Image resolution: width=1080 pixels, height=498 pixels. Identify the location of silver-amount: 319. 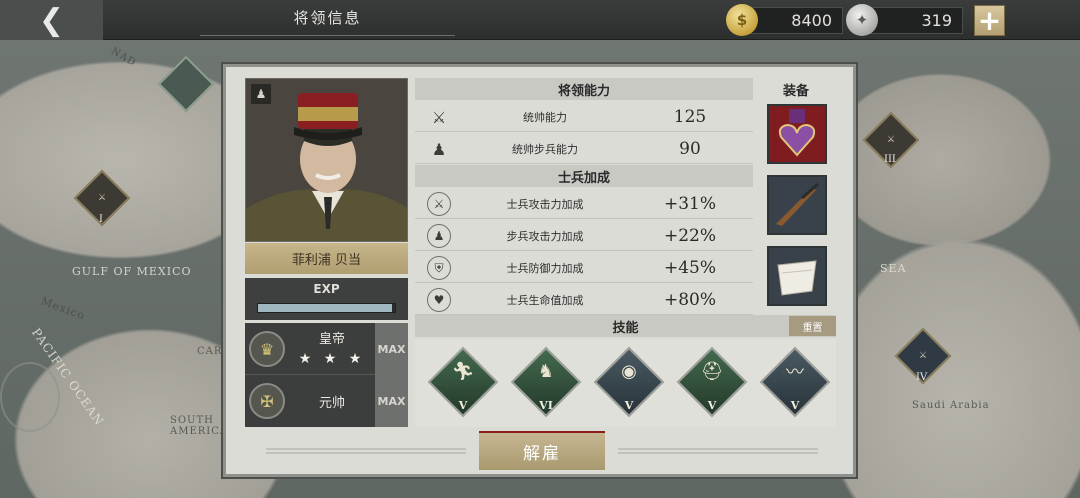
(936, 20).